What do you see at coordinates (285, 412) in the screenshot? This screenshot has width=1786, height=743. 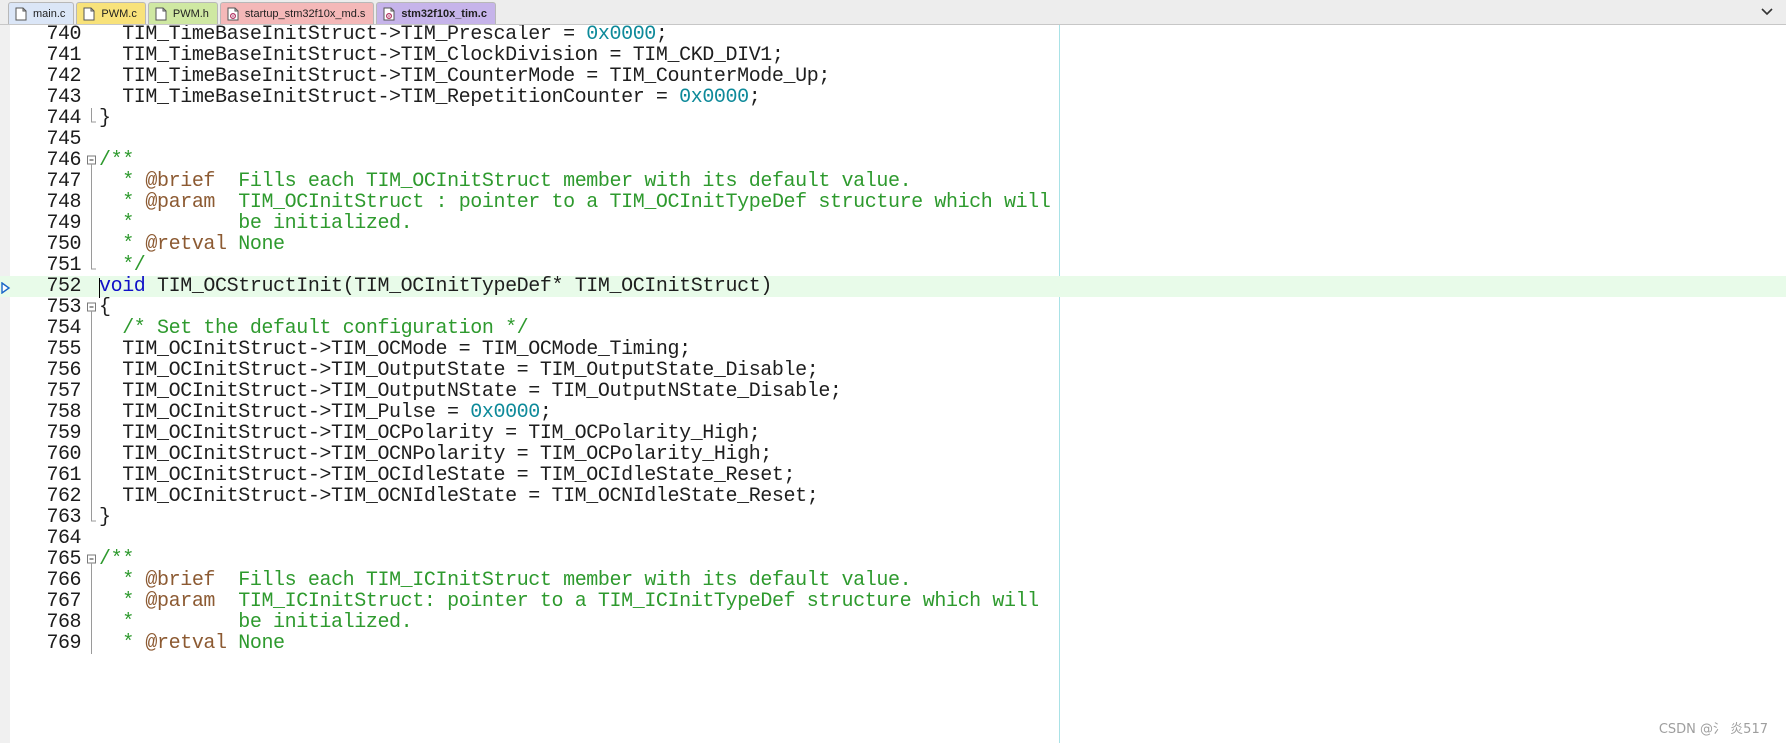 I see `code-token: TIM_OCInitStruct->TIM_Pulse =` at bounding box center [285, 412].